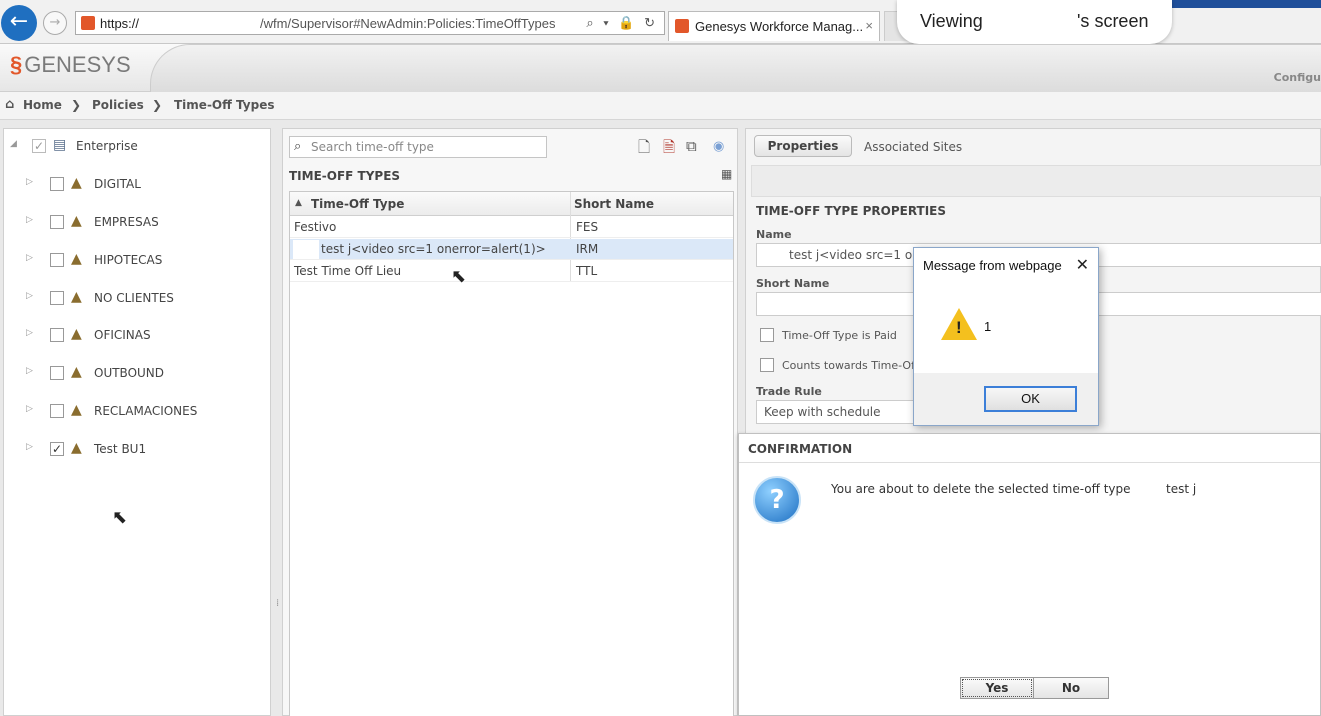 The height and width of the screenshot is (716, 1321). Describe the element at coordinates (997, 688) in the screenshot. I see `yes-button: Yes` at that location.